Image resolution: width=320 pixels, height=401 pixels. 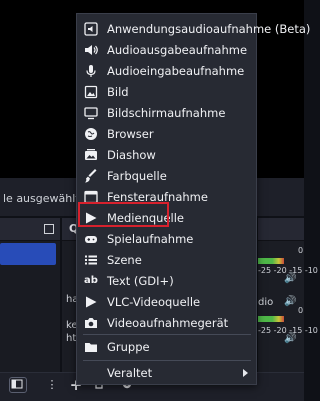 What do you see at coordinates (166, 91) in the screenshot?
I see `menu-item-image: Bild` at bounding box center [166, 91].